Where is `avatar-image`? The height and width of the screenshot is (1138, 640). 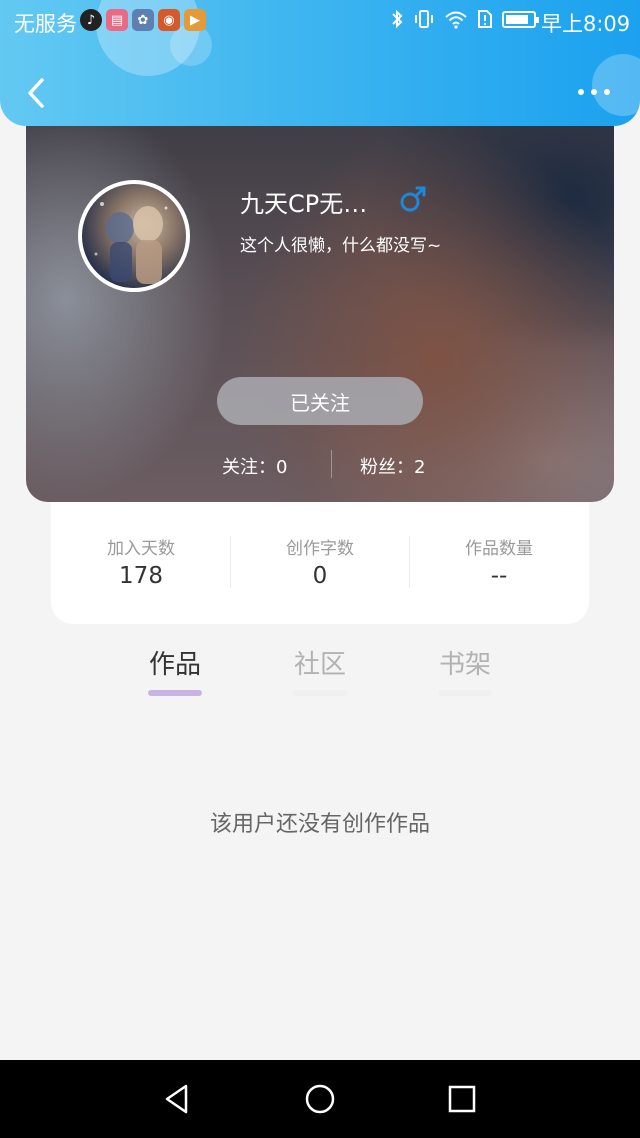
avatar-image is located at coordinates (131, 243).